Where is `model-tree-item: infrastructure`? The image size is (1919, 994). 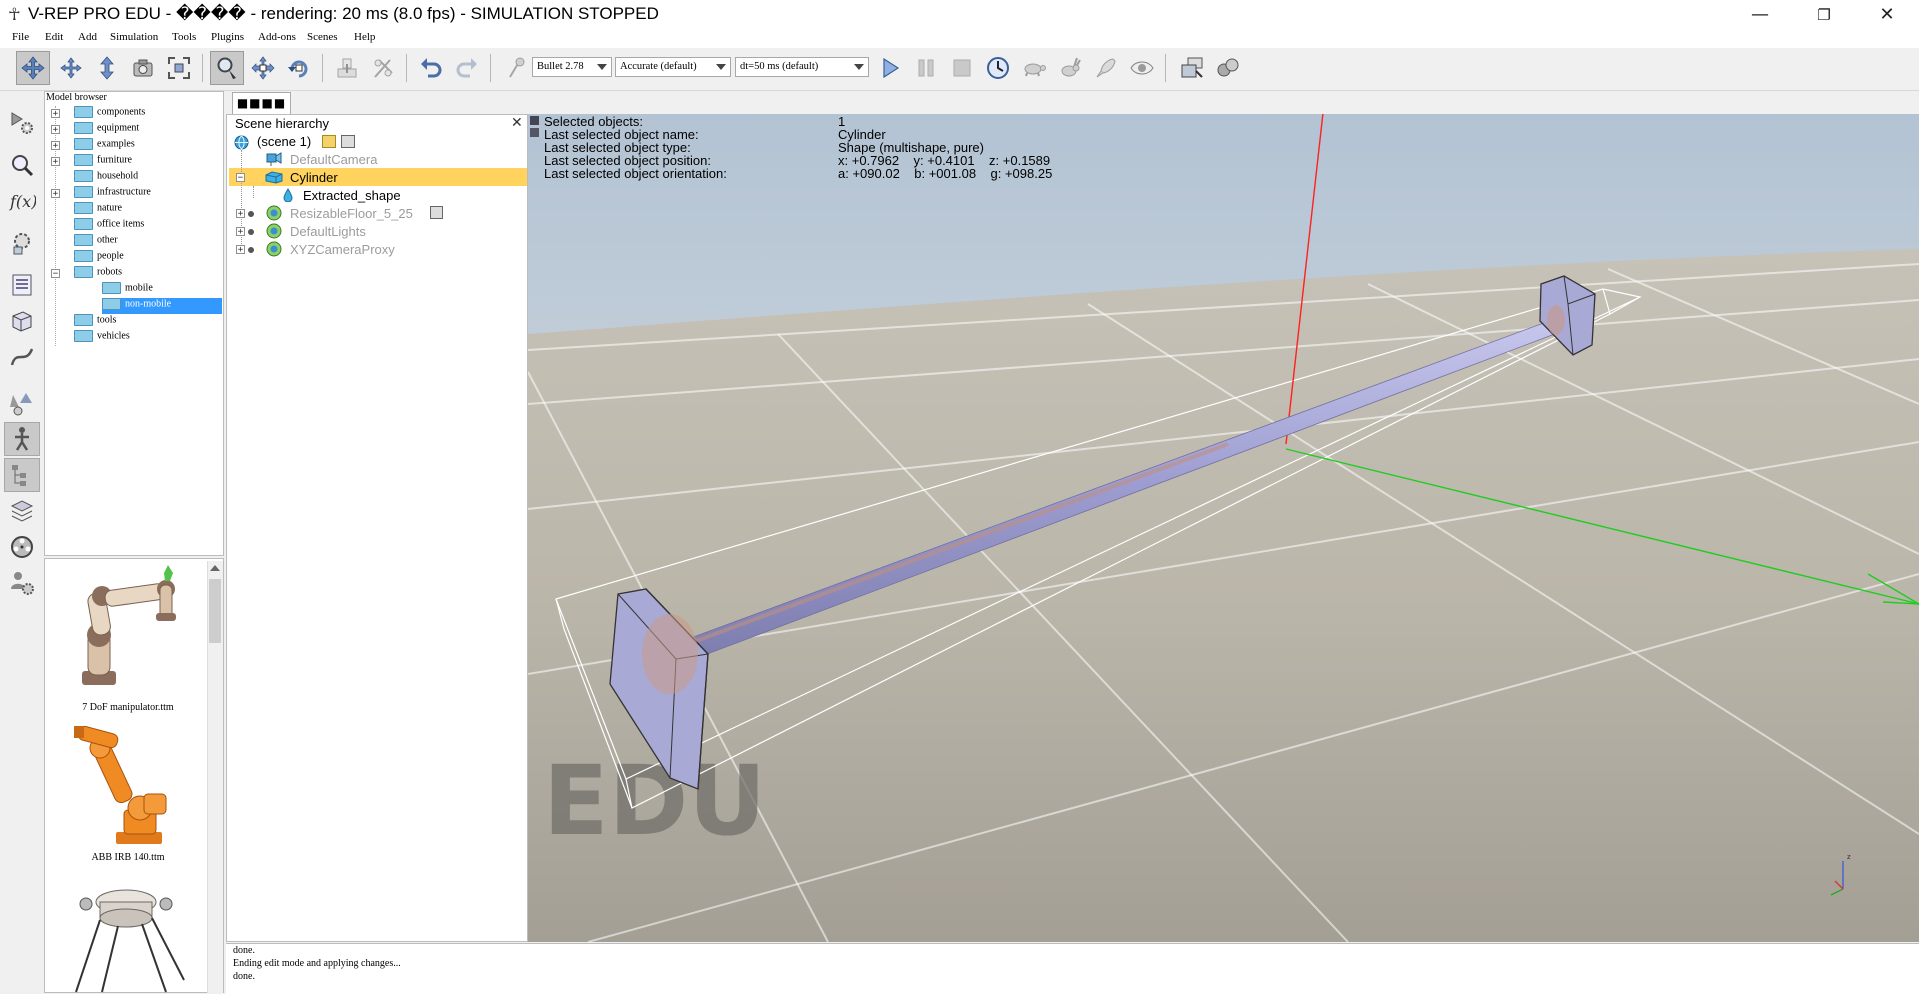 model-tree-item: infrastructure is located at coordinates (148, 194).